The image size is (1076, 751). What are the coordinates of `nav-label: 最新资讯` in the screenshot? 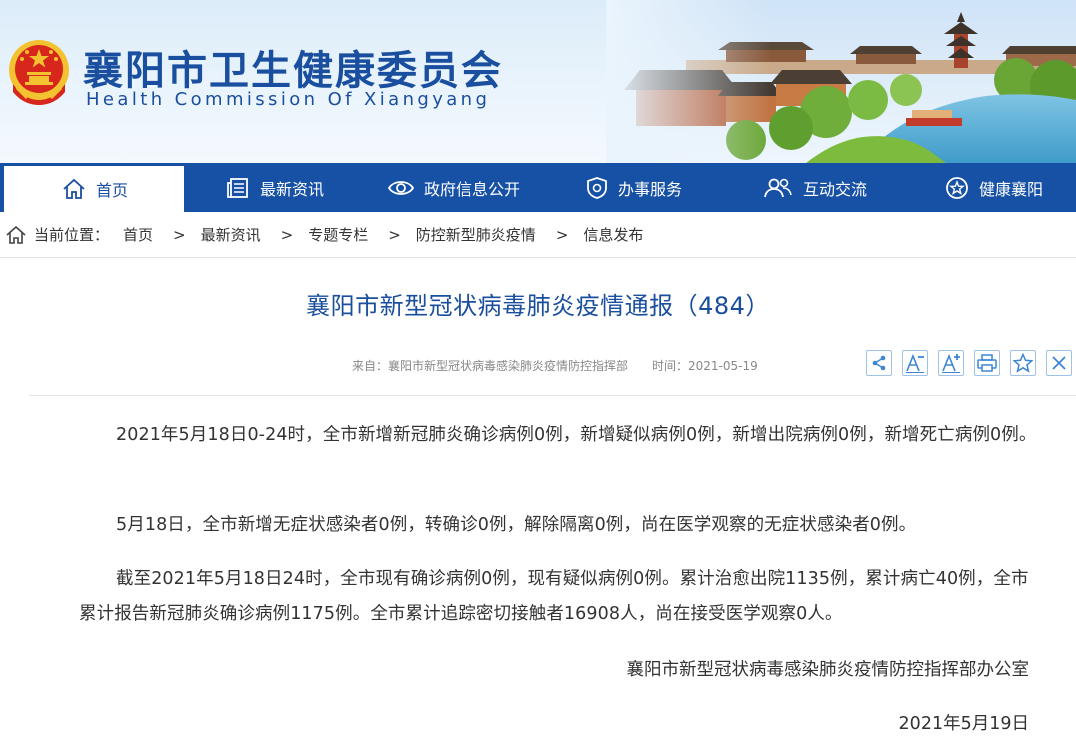 It's located at (292, 189).